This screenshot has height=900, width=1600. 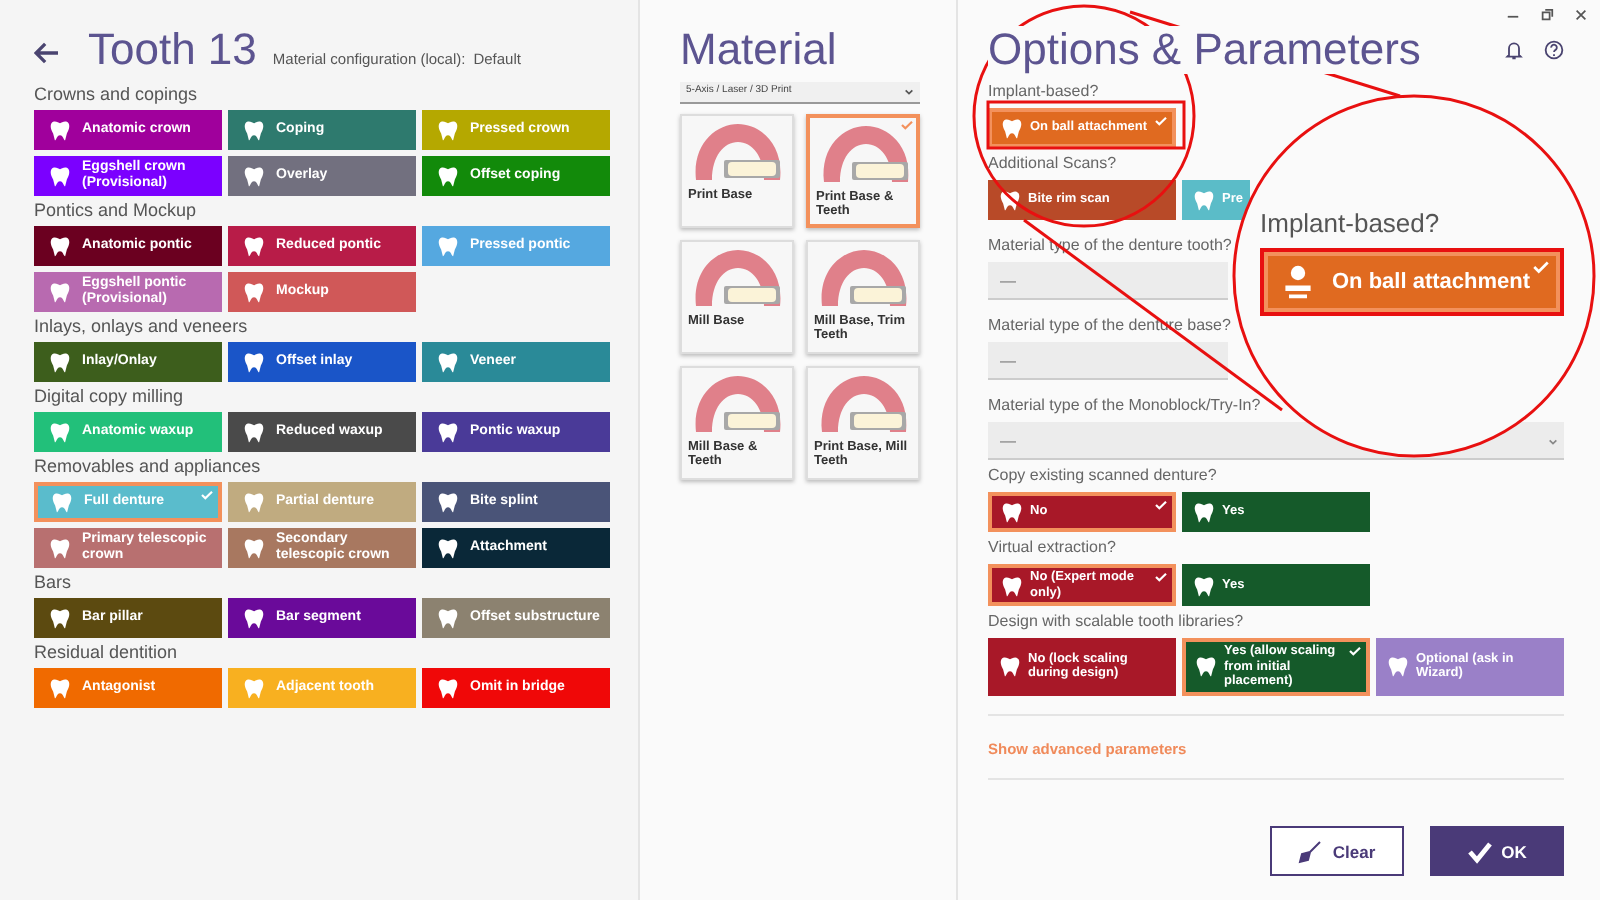 I want to click on question-label: Virtual extraction?, so click(x=1052, y=547).